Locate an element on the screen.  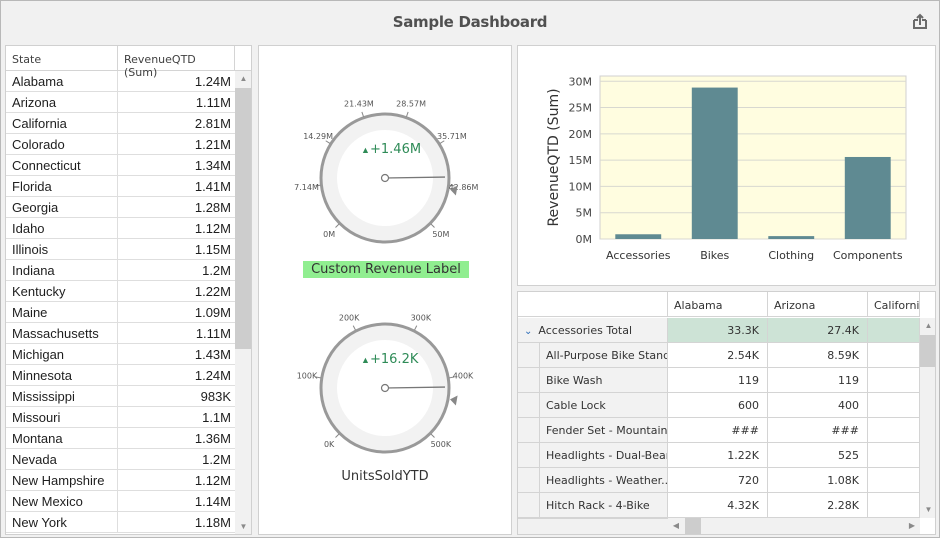
pivot-row-header-total: ⌄ Accessories Total is located at coordinates (593, 330).